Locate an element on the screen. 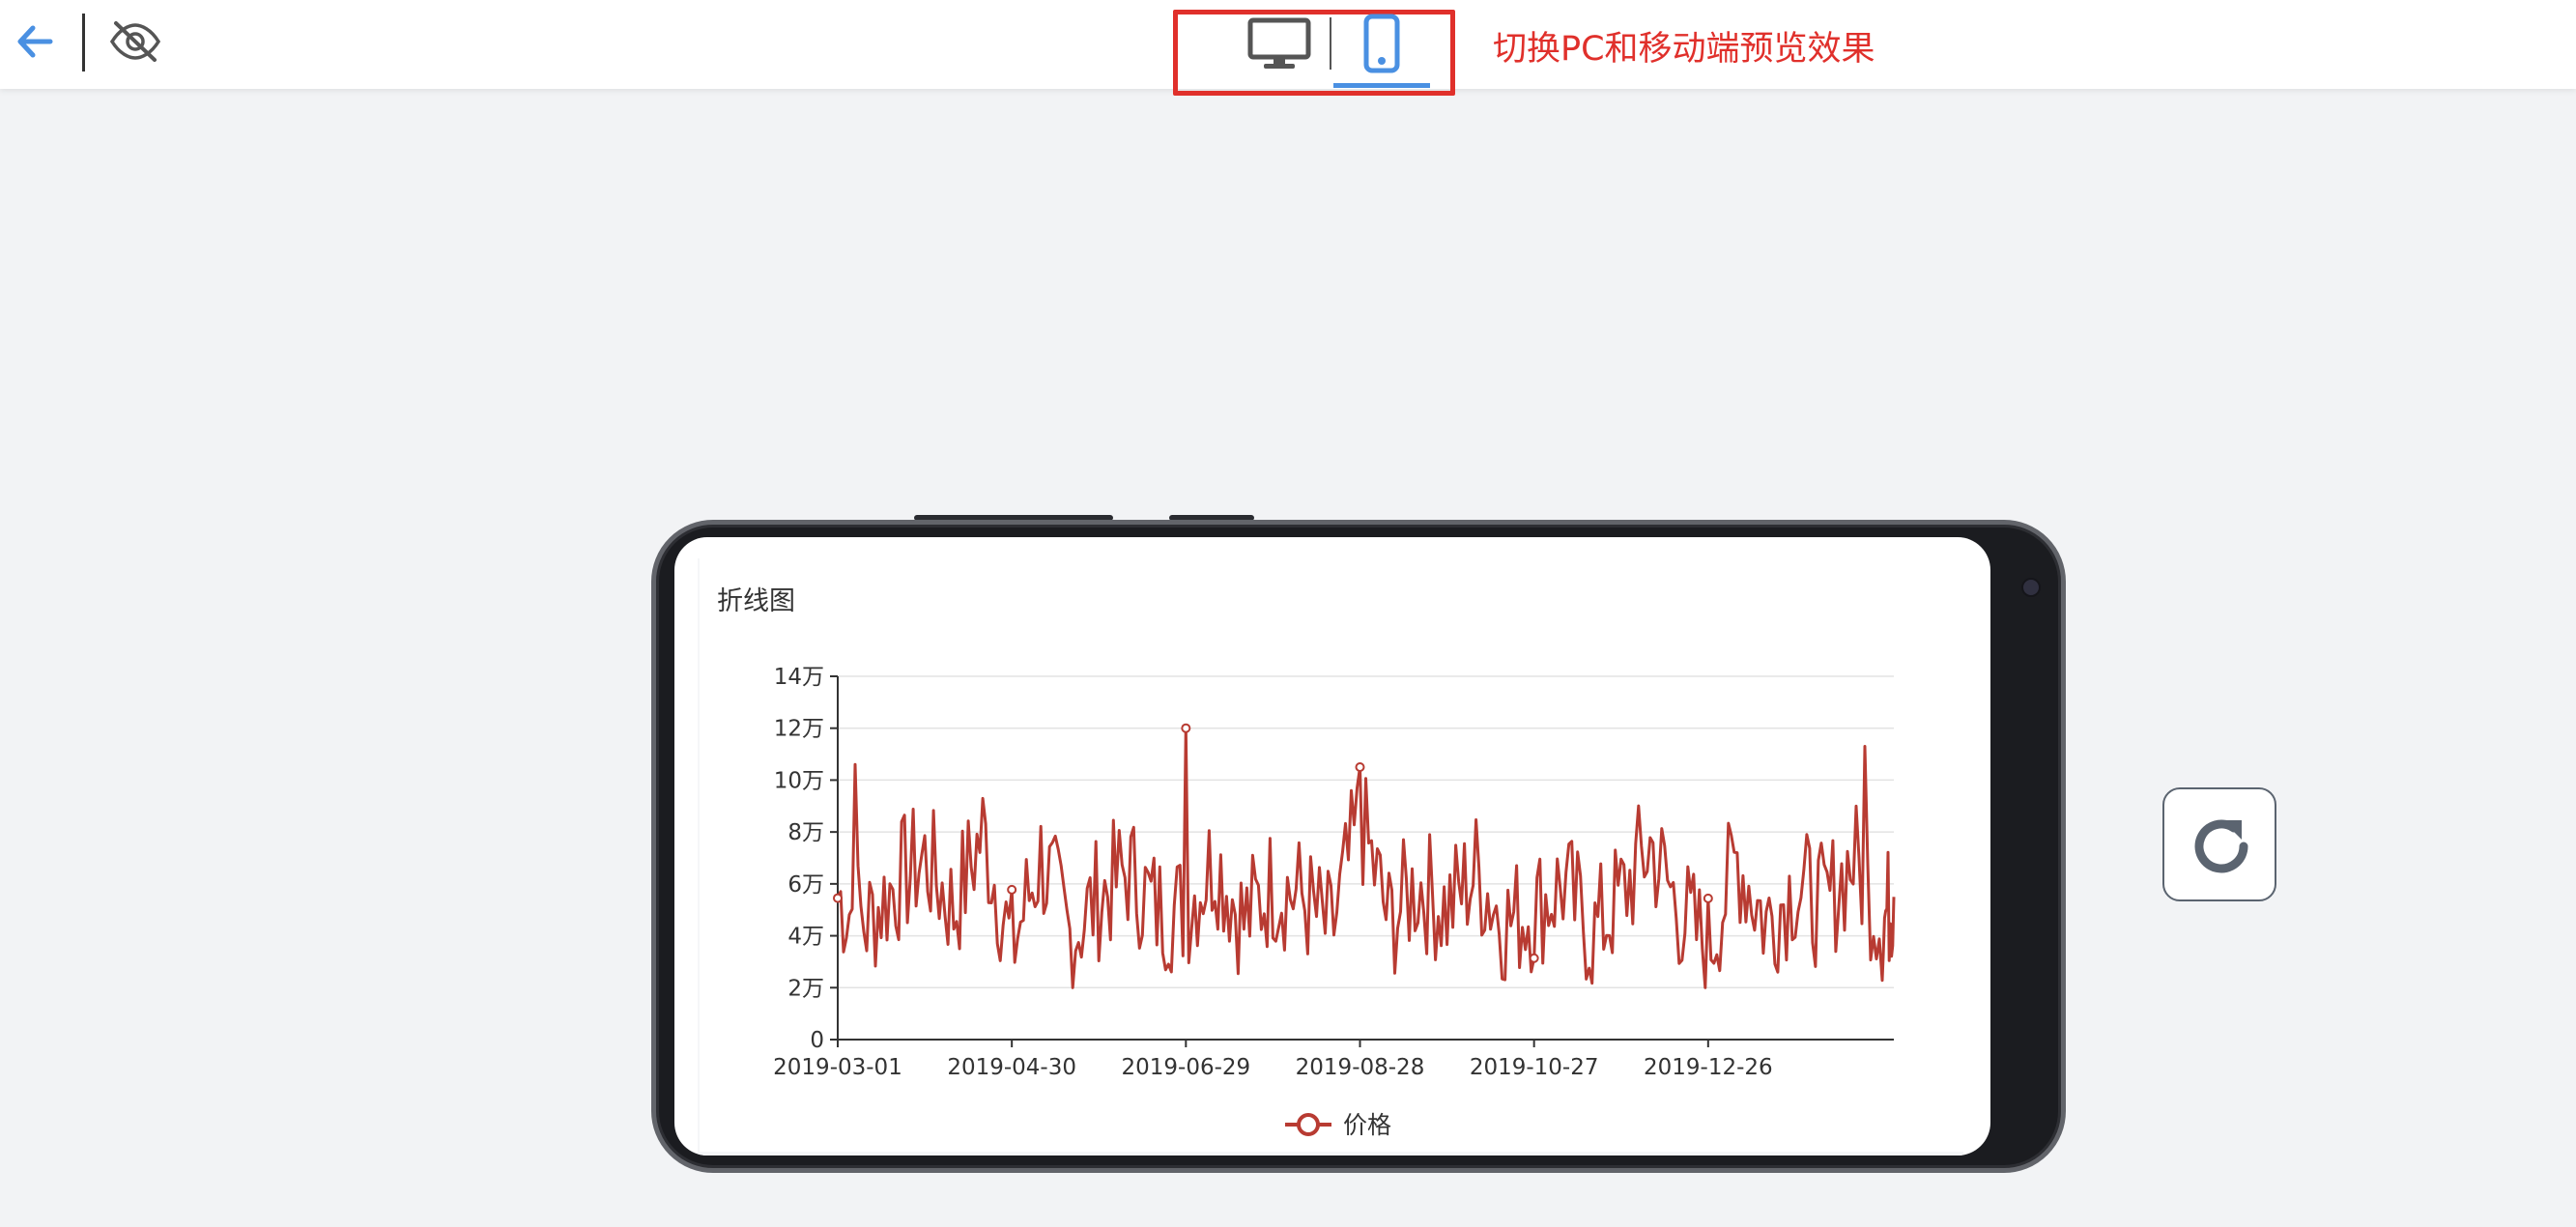  x-tick-label: 2019-10-27 is located at coordinates (1535, 1067).